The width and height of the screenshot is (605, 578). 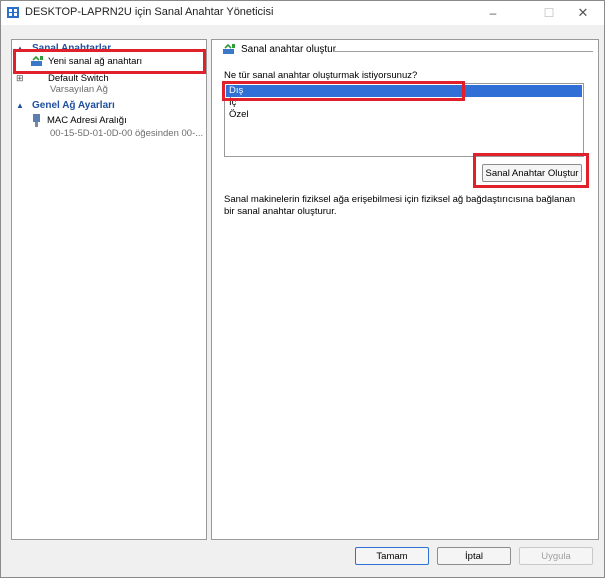 I want to click on close-button: ✕, so click(x=583, y=13).